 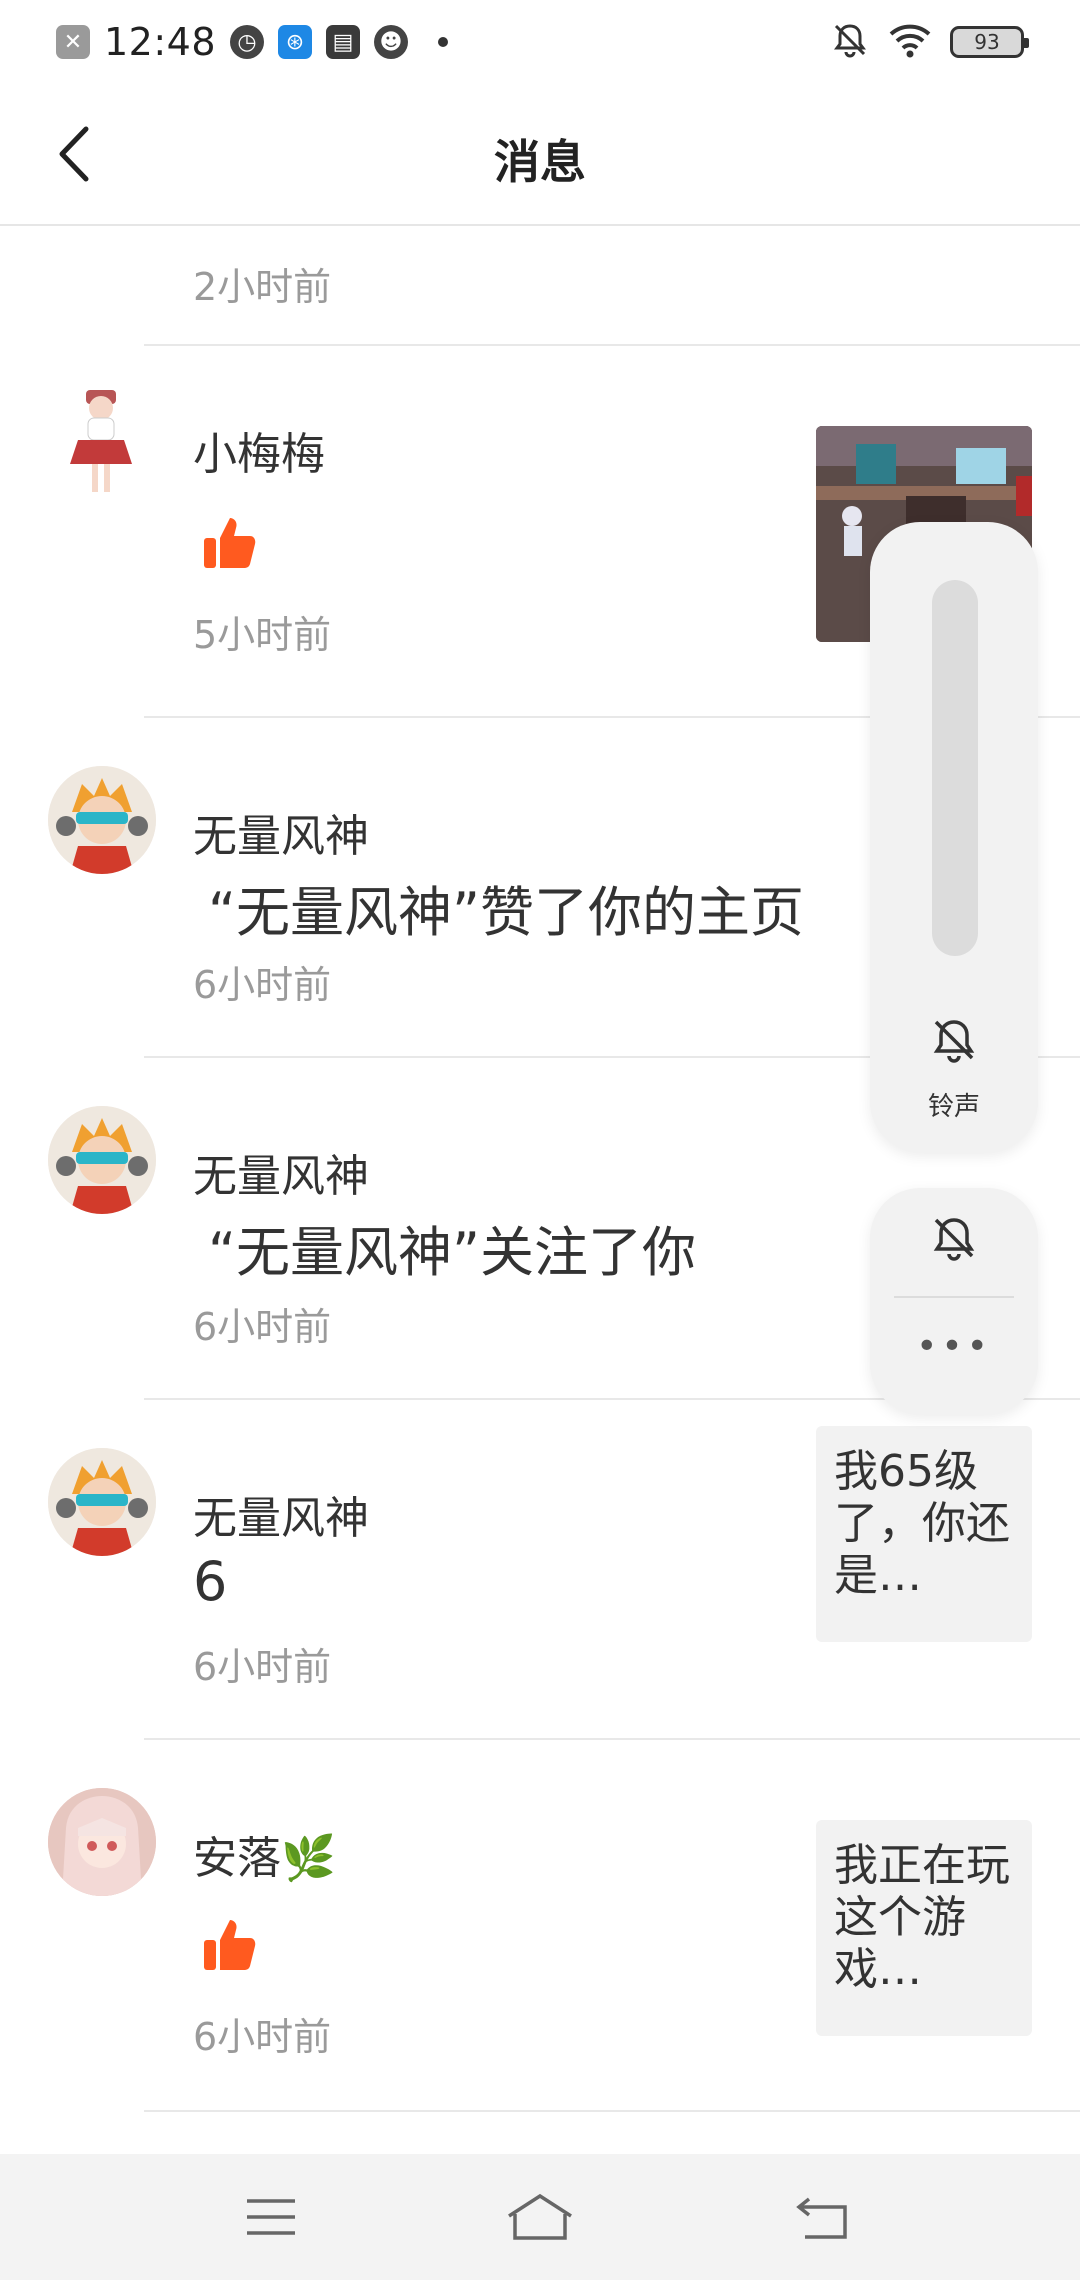 What do you see at coordinates (295, 42) in the screenshot?
I see `signal-app-icon: ⊛` at bounding box center [295, 42].